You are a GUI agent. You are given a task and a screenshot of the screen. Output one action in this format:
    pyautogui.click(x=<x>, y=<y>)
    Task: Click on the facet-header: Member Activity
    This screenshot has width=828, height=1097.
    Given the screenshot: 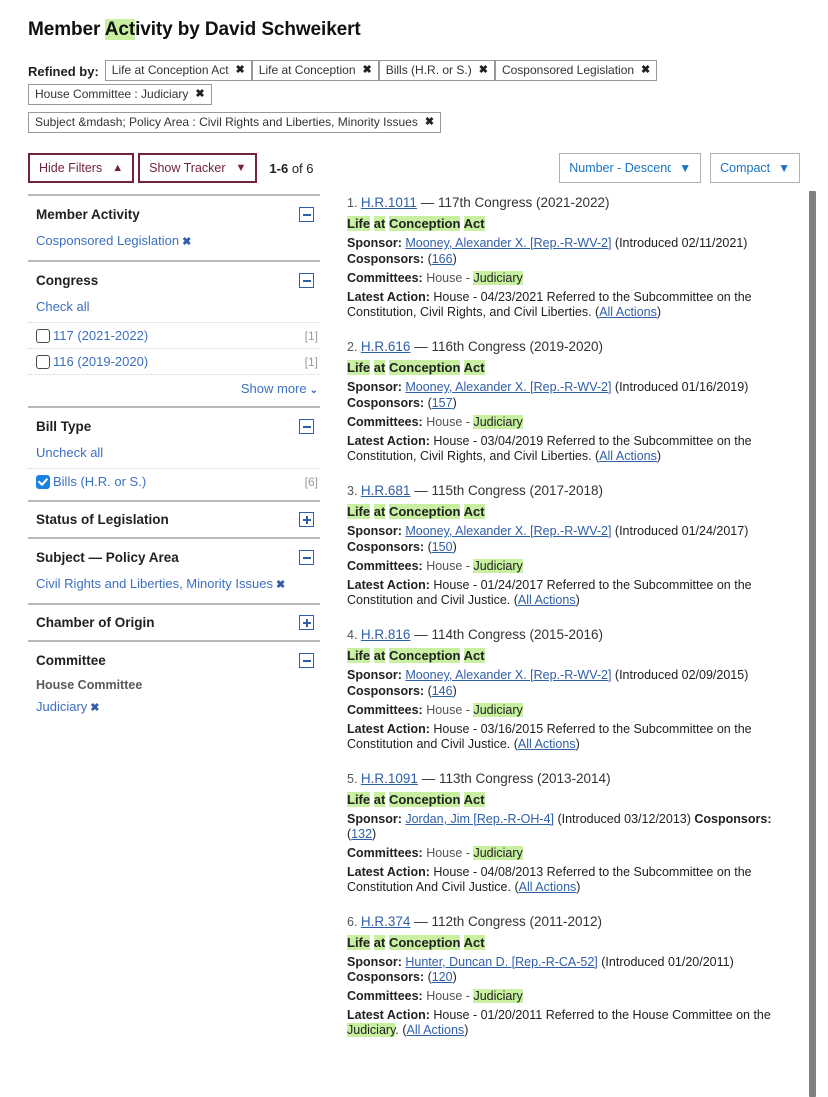 What is the action you would take?
    pyautogui.click(x=174, y=213)
    